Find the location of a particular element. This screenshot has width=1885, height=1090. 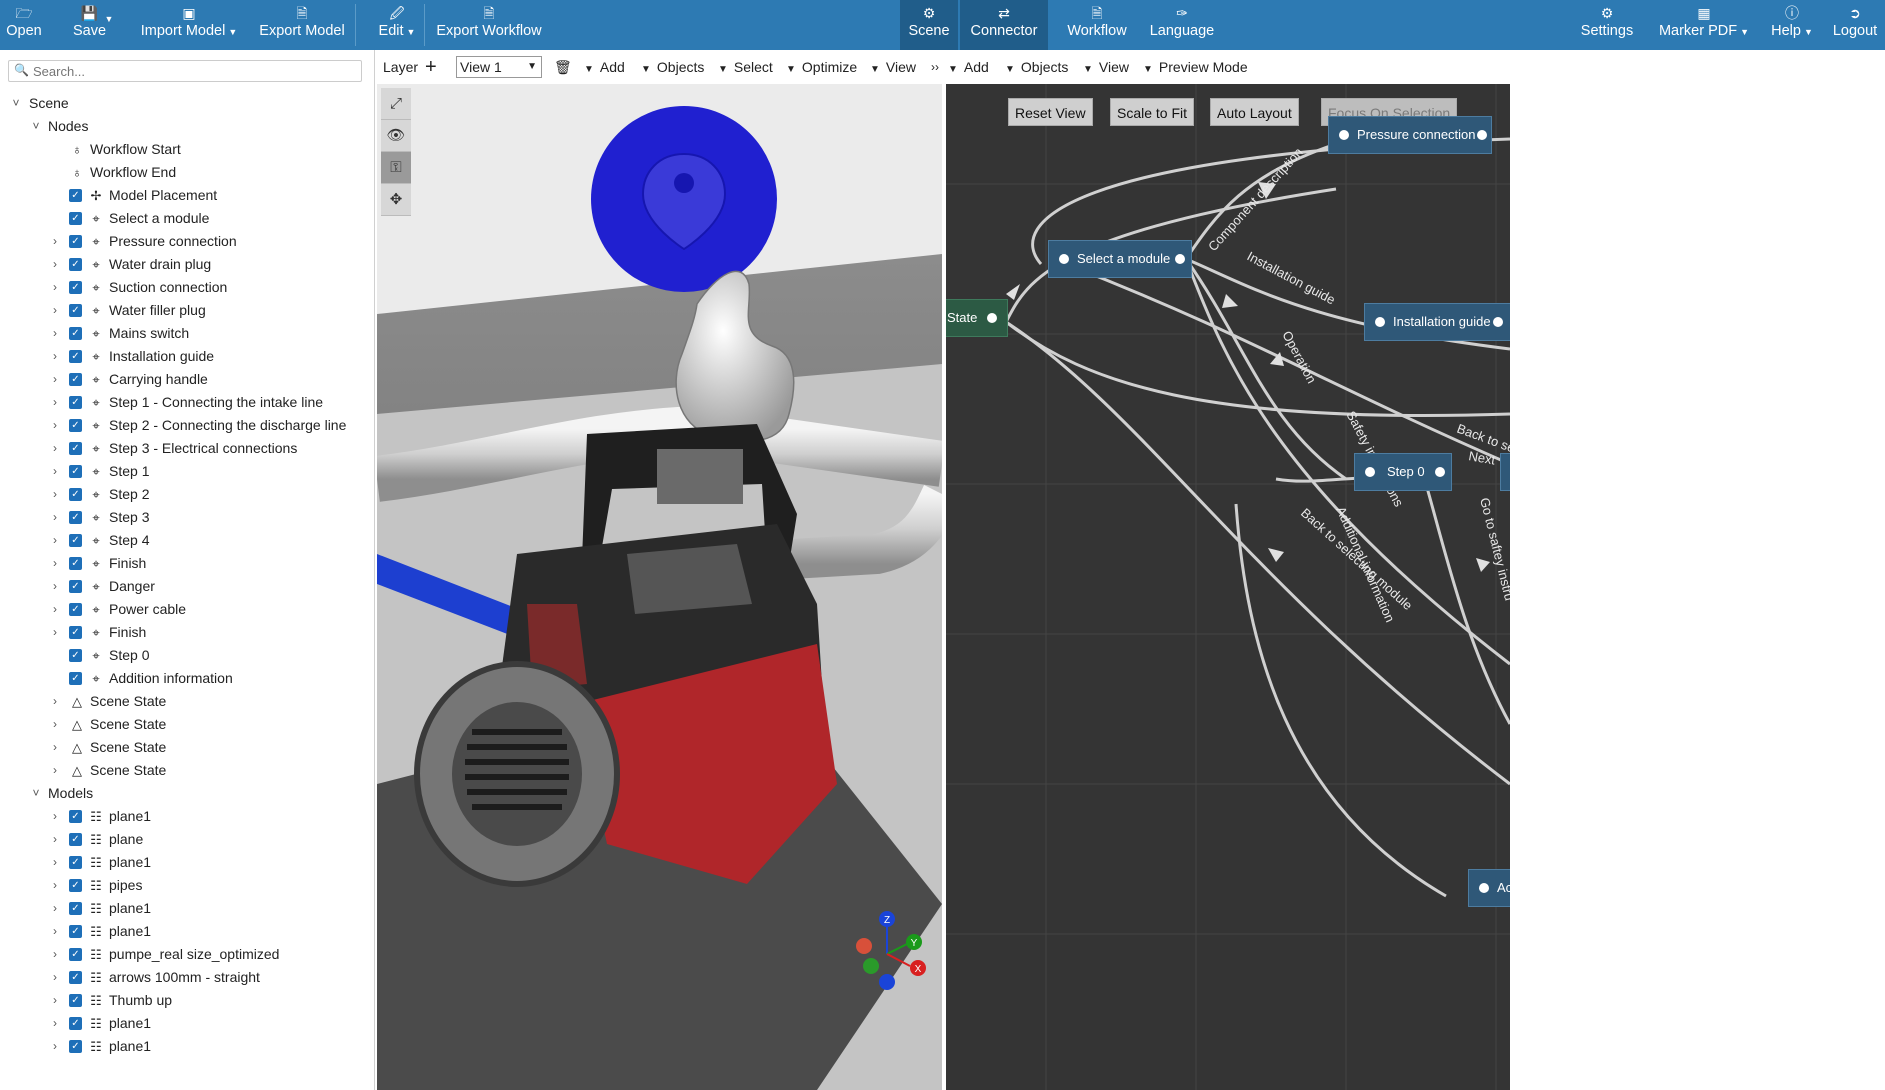

graph-node-pressure-connection: Pressure connection is located at coordinates (1410, 135).